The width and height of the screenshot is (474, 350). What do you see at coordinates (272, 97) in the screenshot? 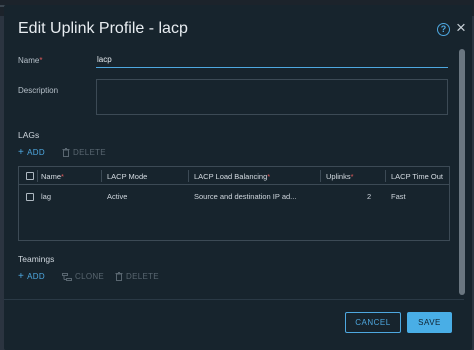
I see `description-textarea` at bounding box center [272, 97].